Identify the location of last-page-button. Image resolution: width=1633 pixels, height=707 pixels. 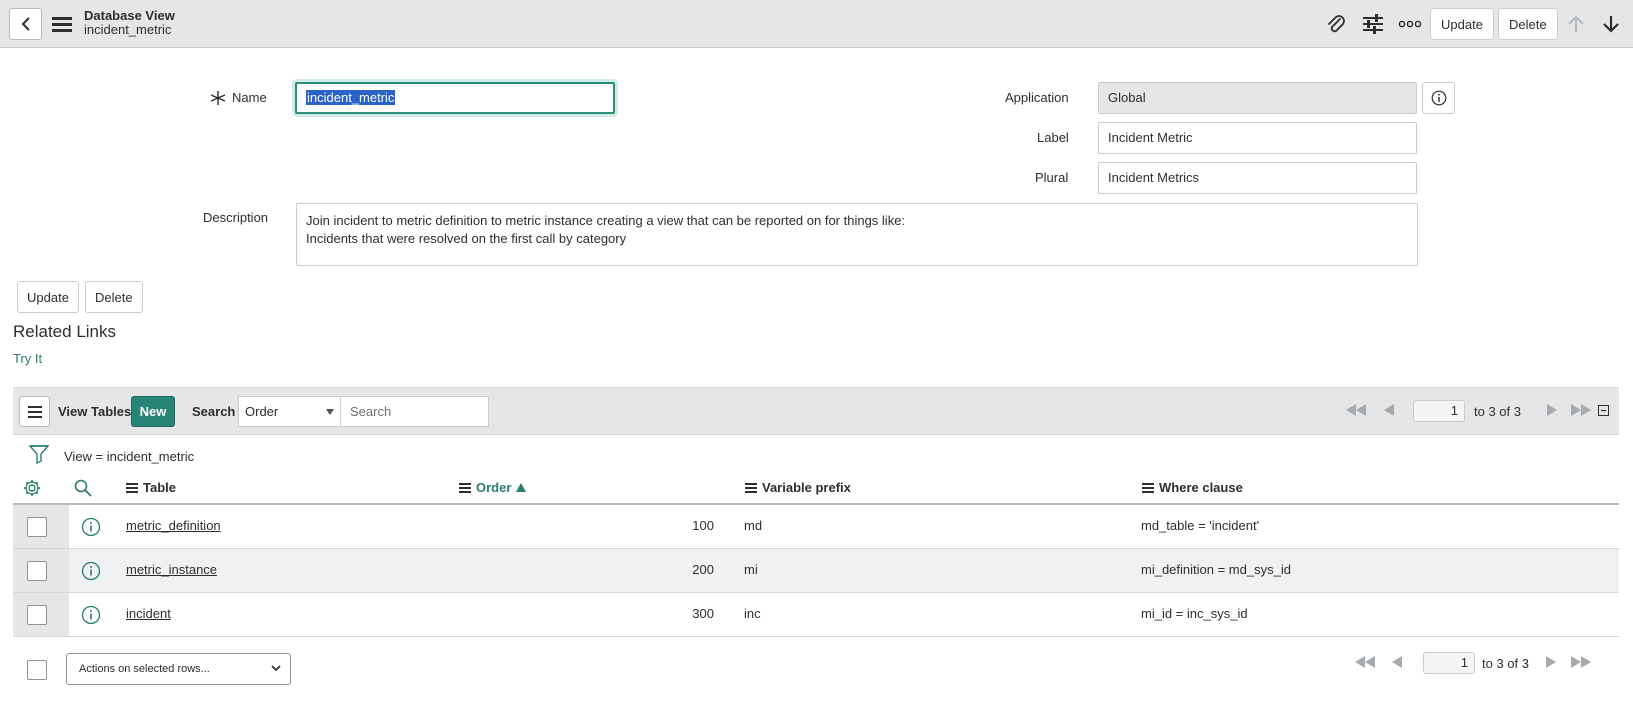
(1581, 410).